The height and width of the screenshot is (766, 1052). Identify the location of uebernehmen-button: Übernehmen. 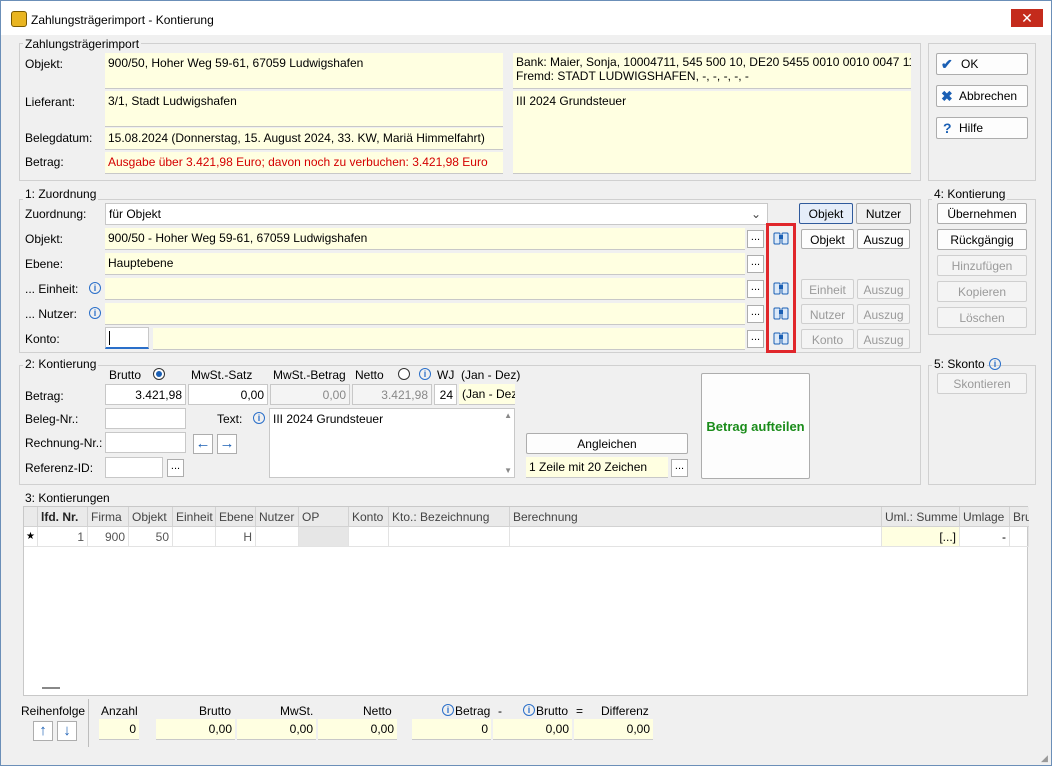
(982, 213).